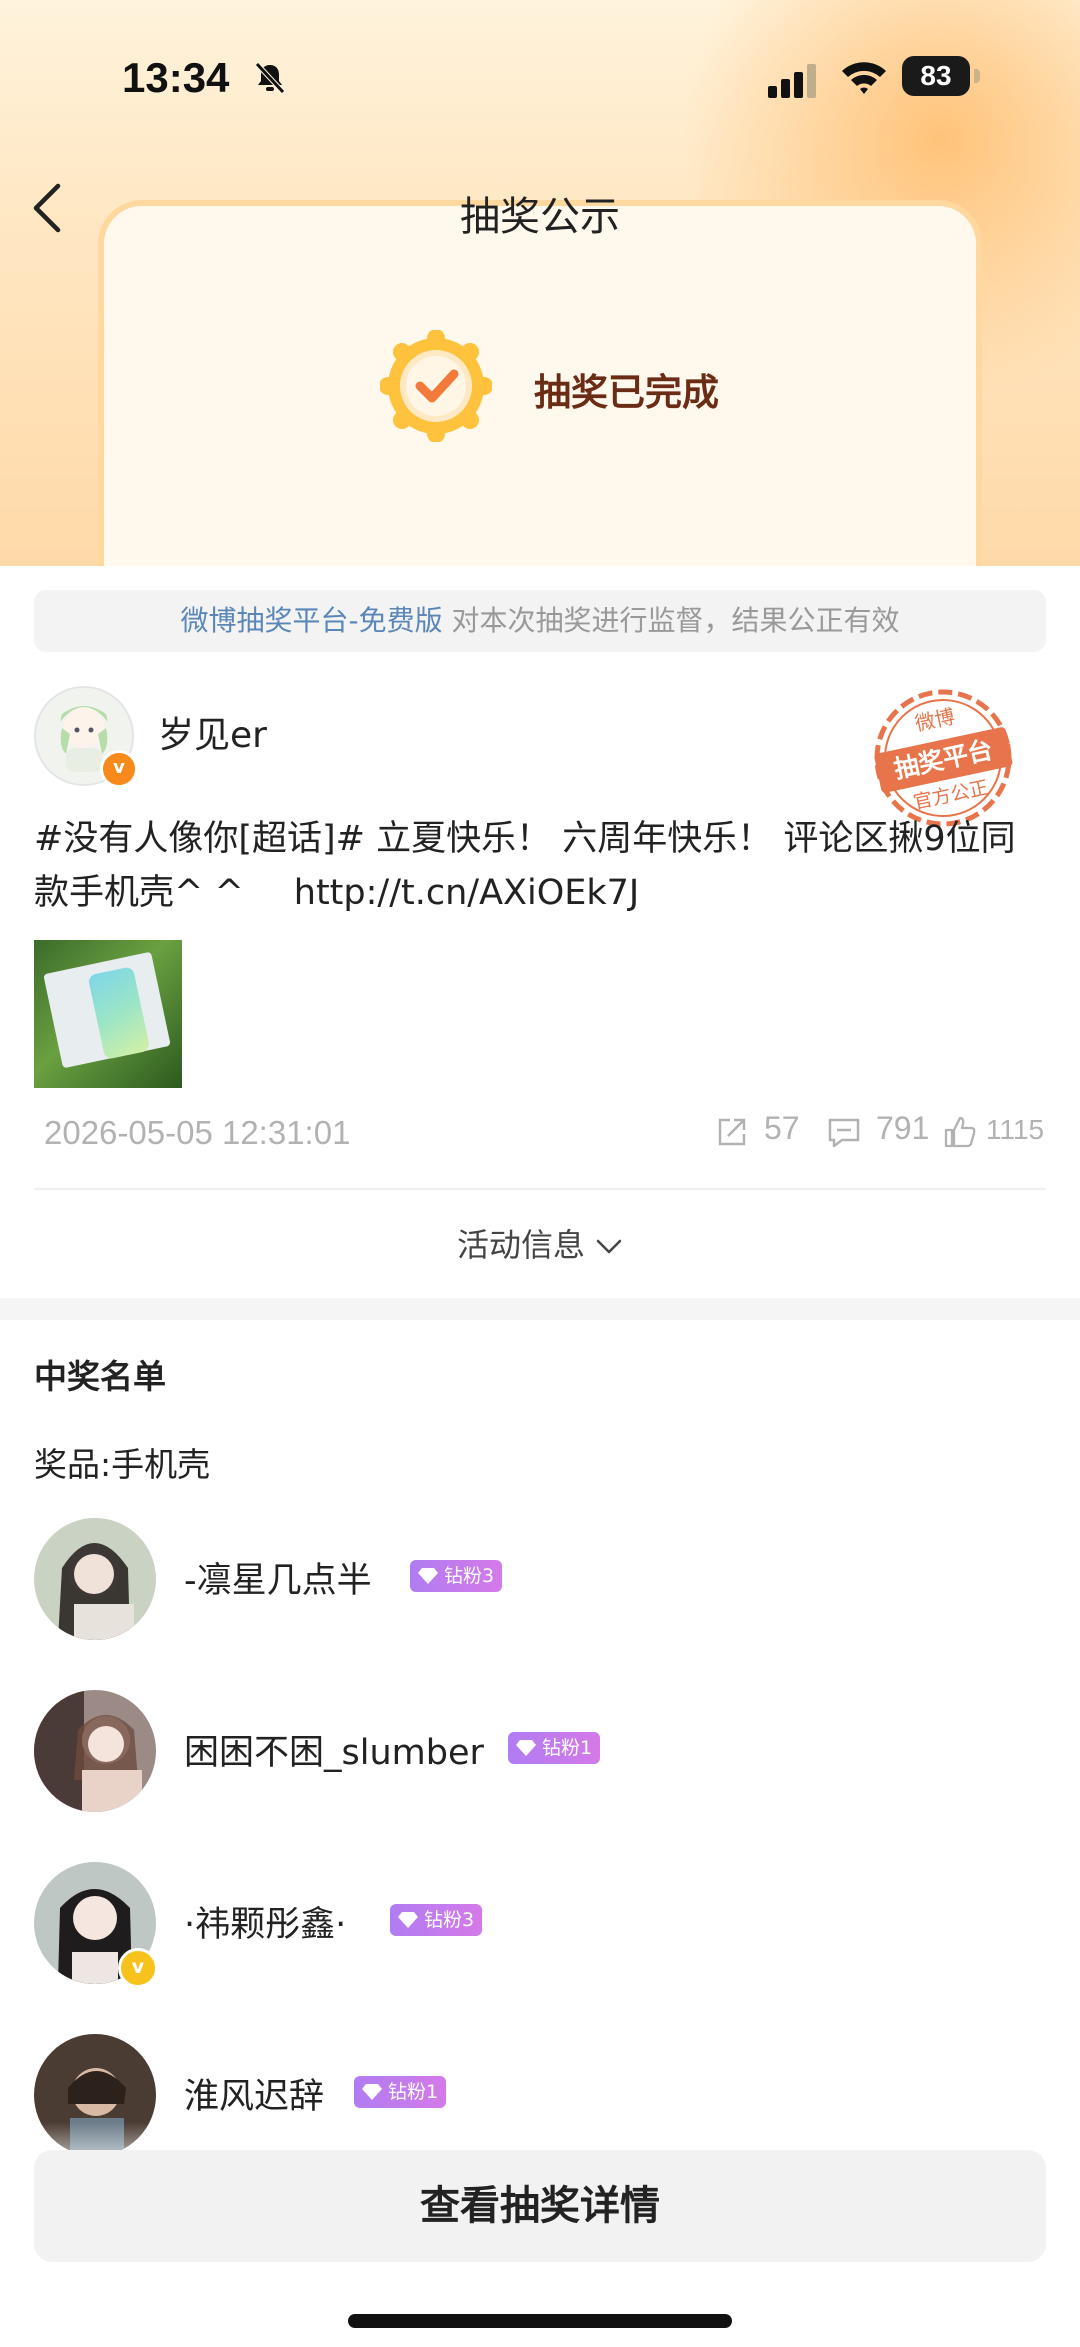 The height and width of the screenshot is (2347, 1080). I want to click on winner-name: 淮风迟辞, so click(254, 2093).